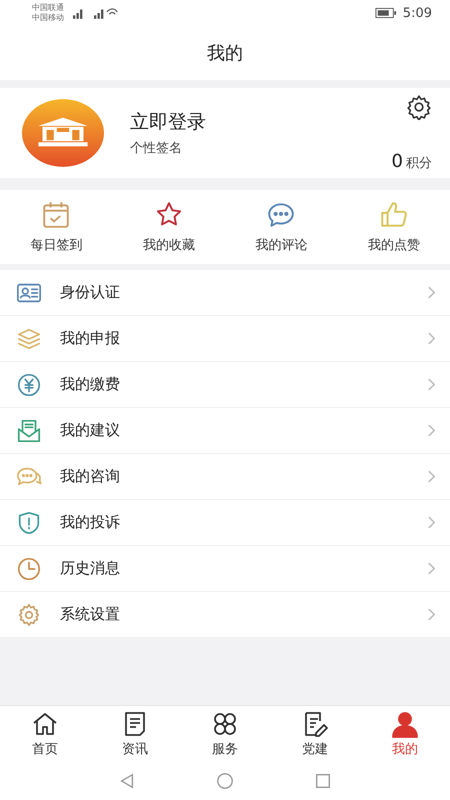 The width and height of the screenshot is (450, 800). I want to click on grid-icon, so click(225, 724).